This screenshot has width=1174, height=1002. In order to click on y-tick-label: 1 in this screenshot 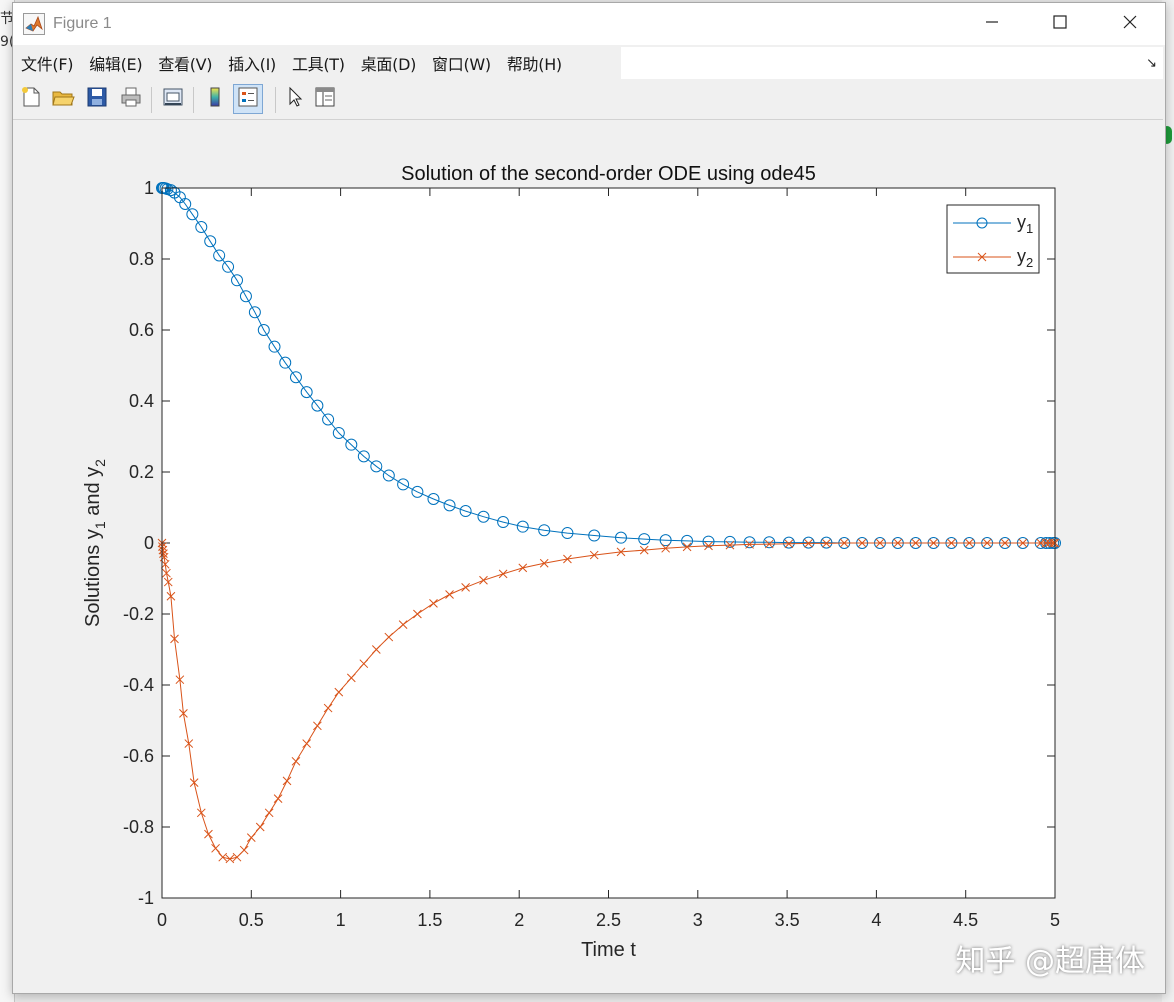, I will do `click(149, 188)`.